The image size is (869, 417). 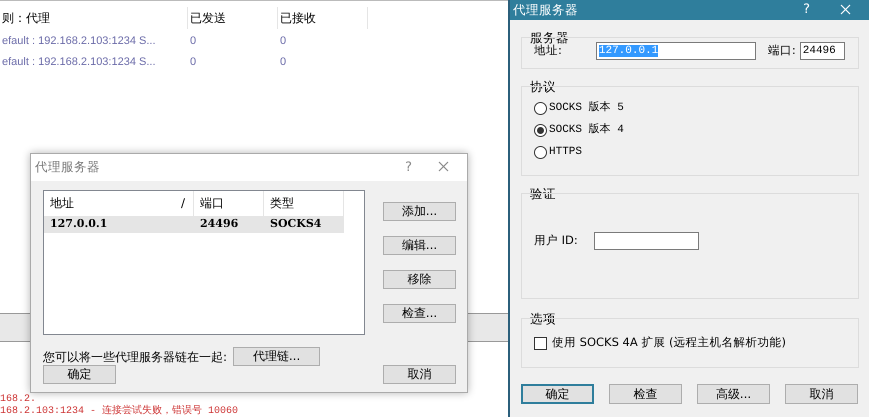 What do you see at coordinates (645, 394) in the screenshot?
I see `dialog-button: 检查` at bounding box center [645, 394].